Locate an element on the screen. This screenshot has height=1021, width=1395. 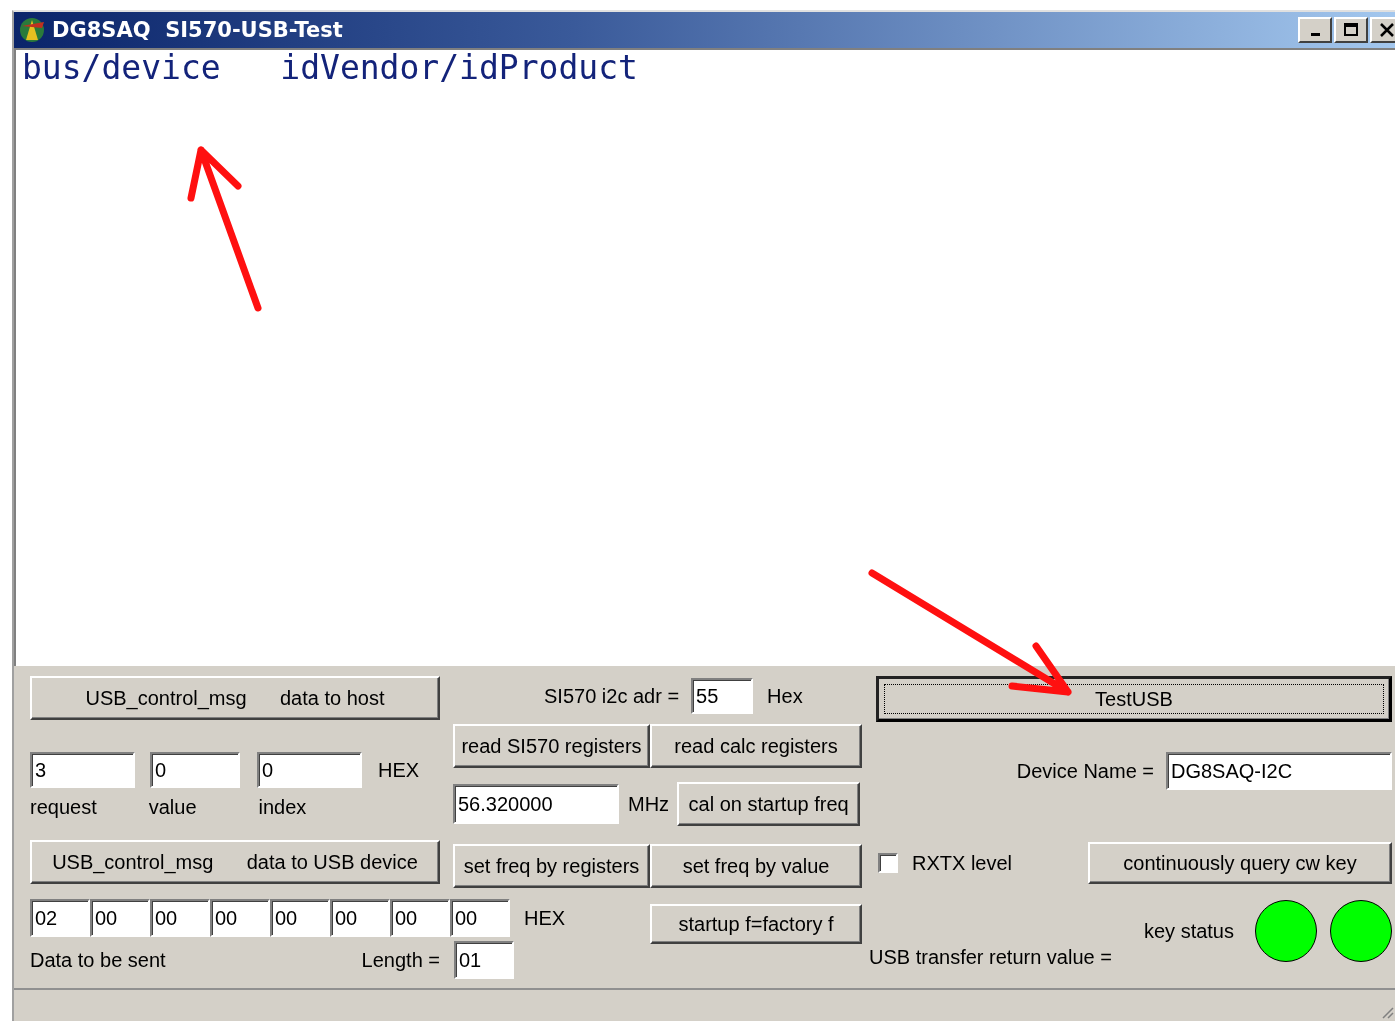
status-label: key status is located at coordinates (1188, 931).